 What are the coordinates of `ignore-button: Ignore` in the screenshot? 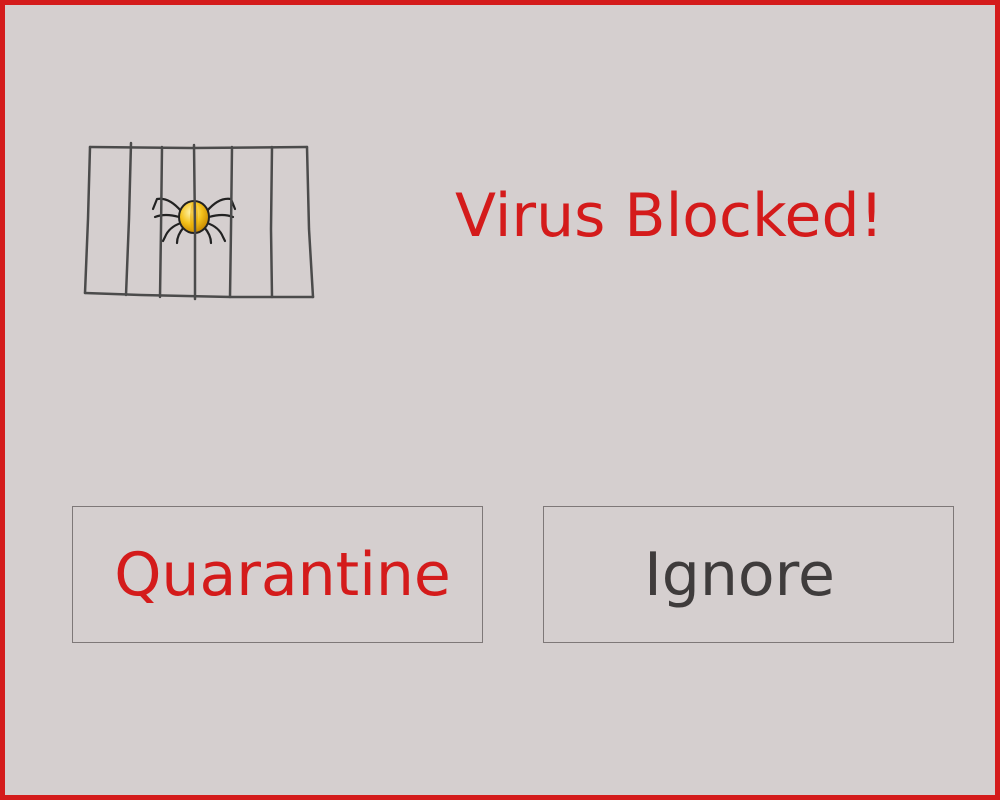 It's located at (748, 574).